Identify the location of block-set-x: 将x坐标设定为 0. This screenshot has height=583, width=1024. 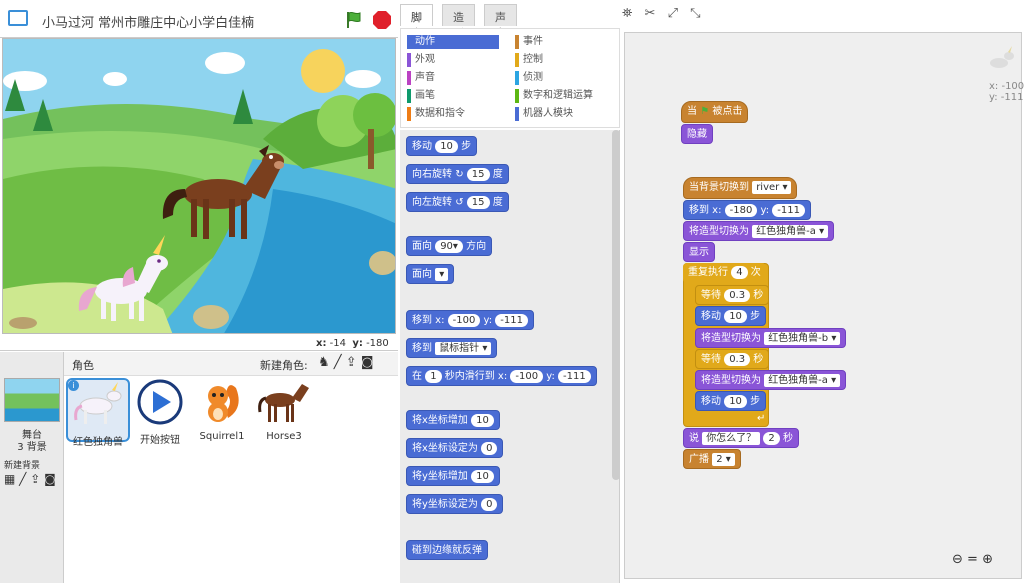
(455, 448).